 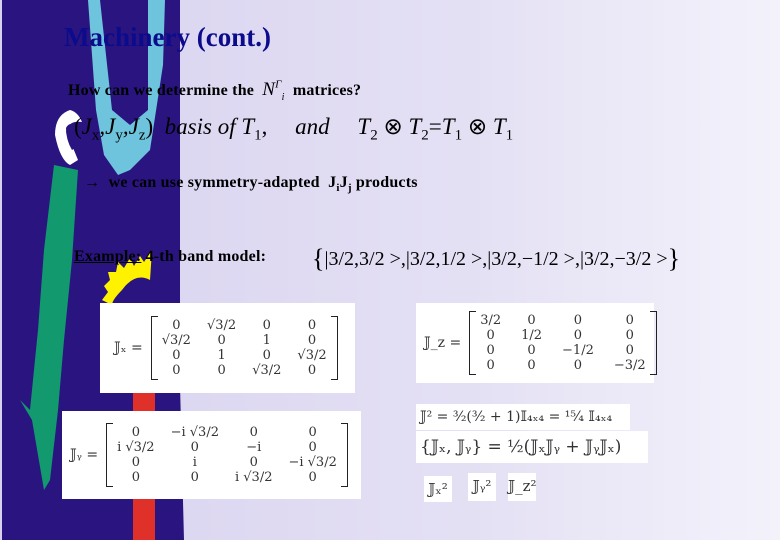 What do you see at coordinates (167, 37) in the screenshot?
I see `slide-title: Machinery (cont.)` at bounding box center [167, 37].